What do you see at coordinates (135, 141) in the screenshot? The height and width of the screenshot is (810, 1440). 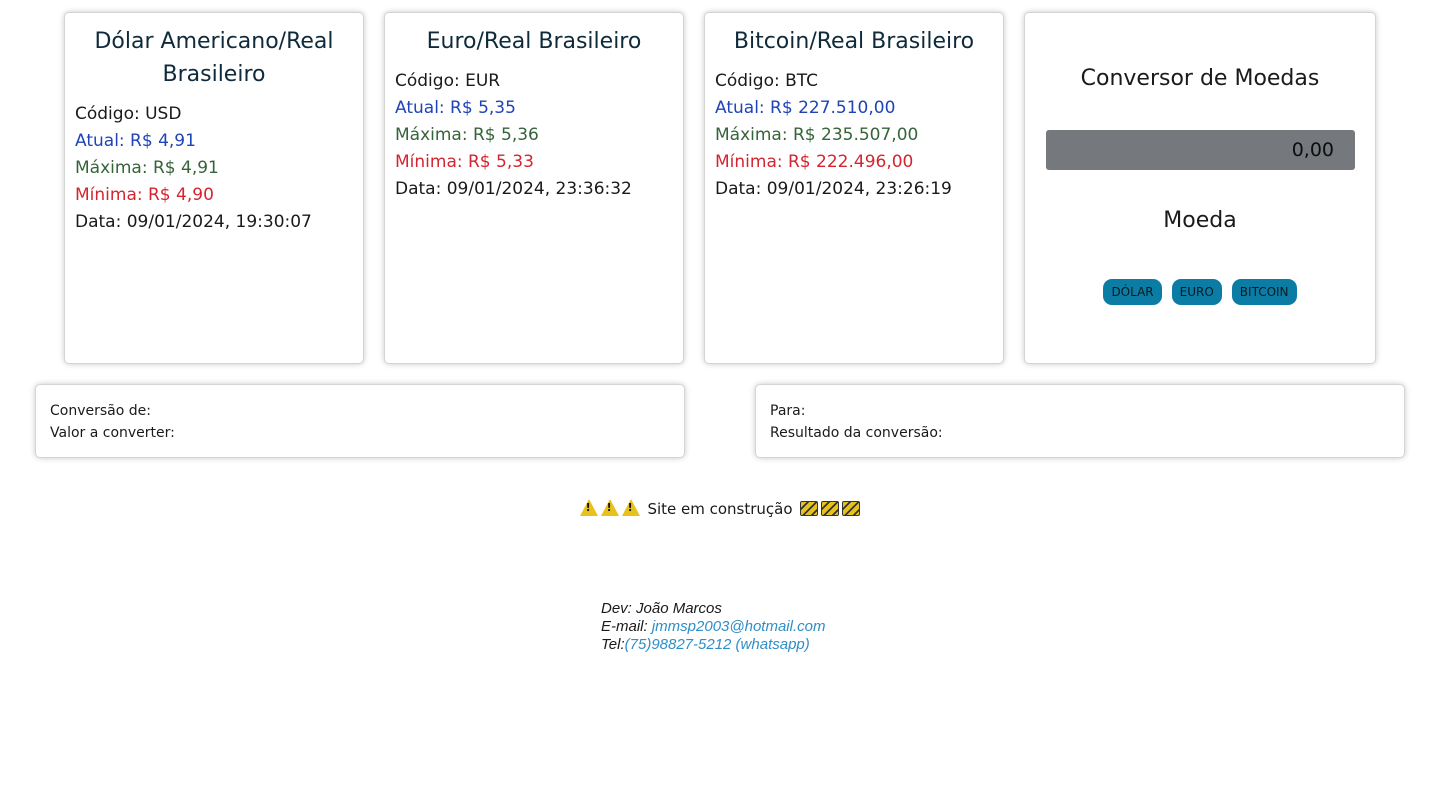 I see `current-rate: Atual: R$ 4,91` at bounding box center [135, 141].